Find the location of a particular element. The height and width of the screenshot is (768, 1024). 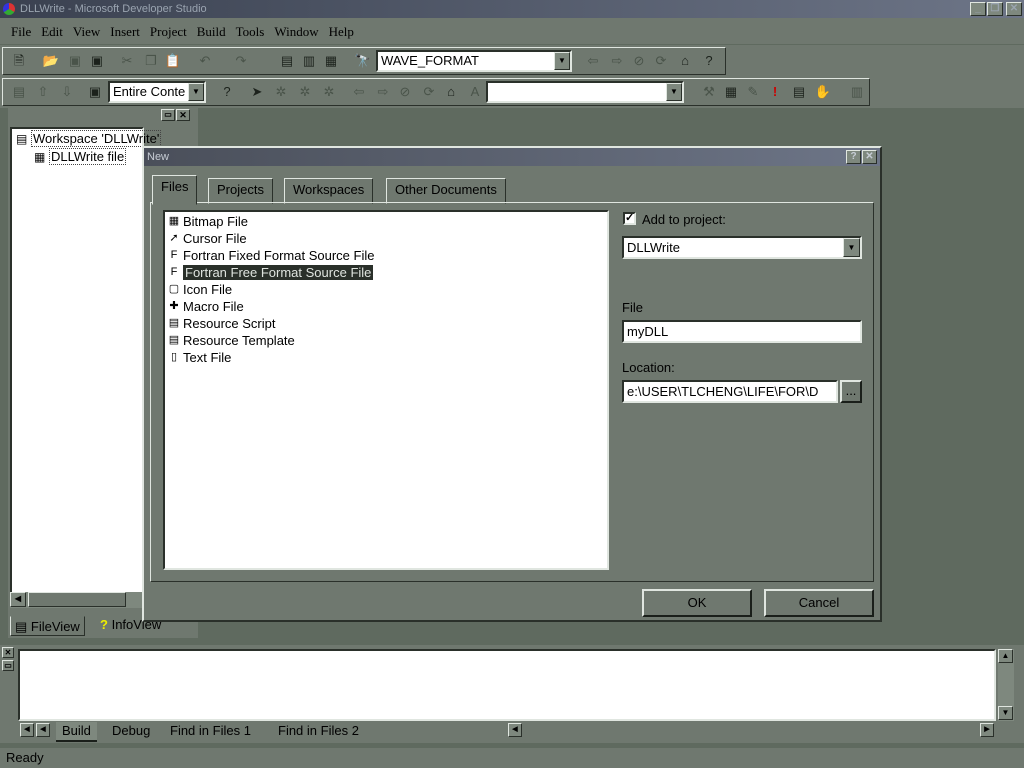

menu-project: Project is located at coordinates (168, 29).